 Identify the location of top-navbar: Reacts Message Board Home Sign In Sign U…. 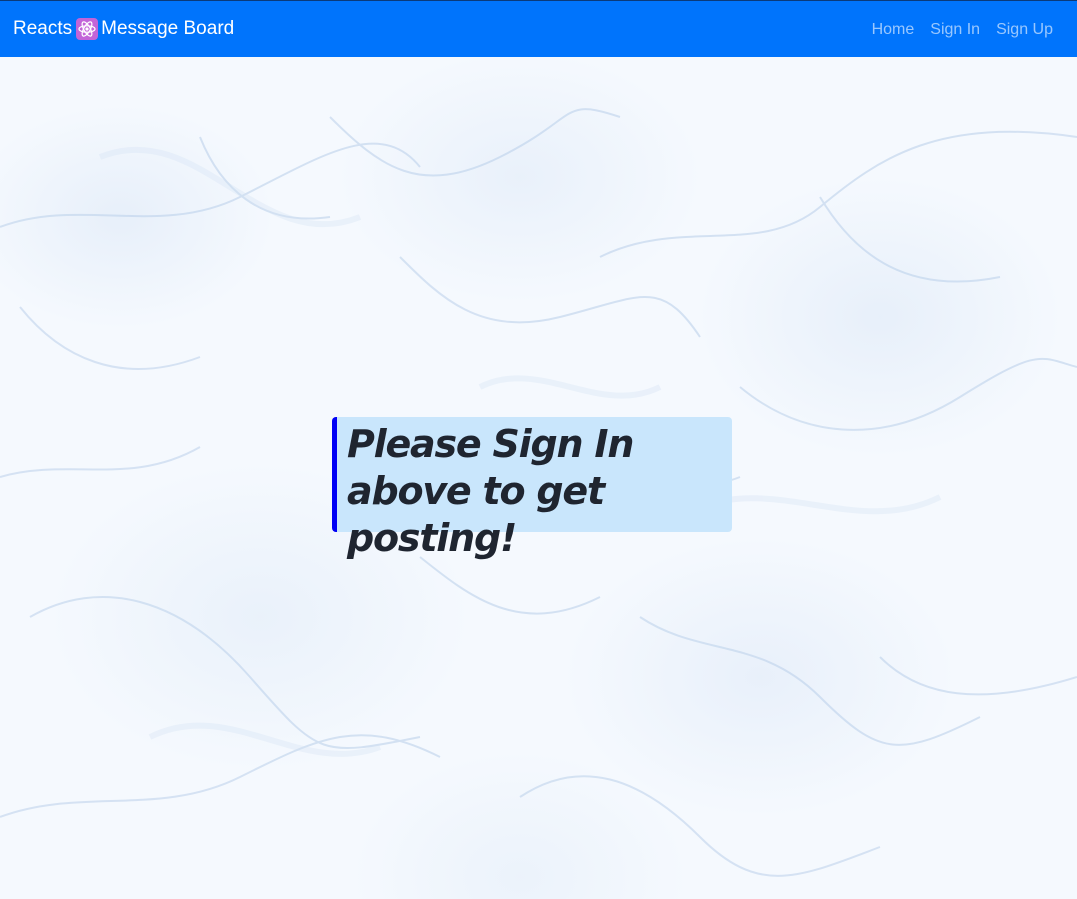
(538, 28).